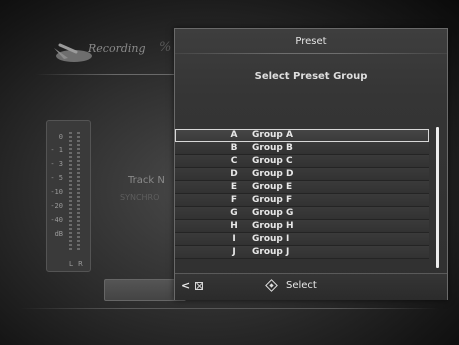  Describe the element at coordinates (311, 76) in the screenshot. I see `dialog-subtitle: Select Preset Group` at that location.